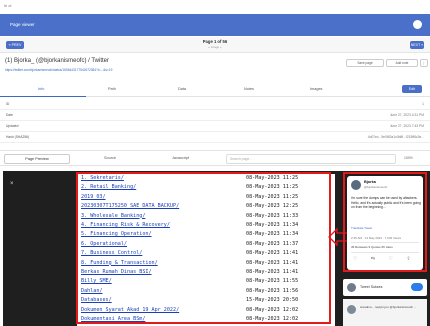 The image size is (430, 326). What do you see at coordinates (8, 5) in the screenshot?
I see `top-strip-text: hi ol` at bounding box center [8, 5].